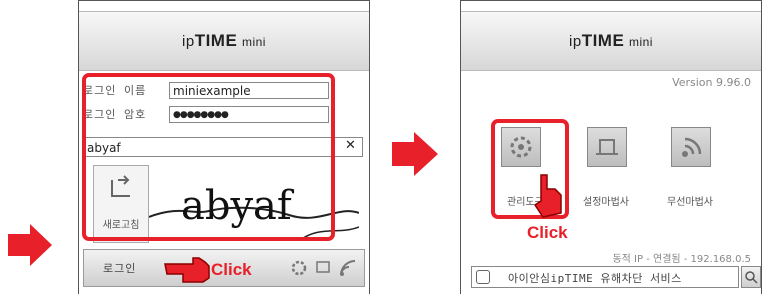  I want to click on search-button, so click(751, 277).